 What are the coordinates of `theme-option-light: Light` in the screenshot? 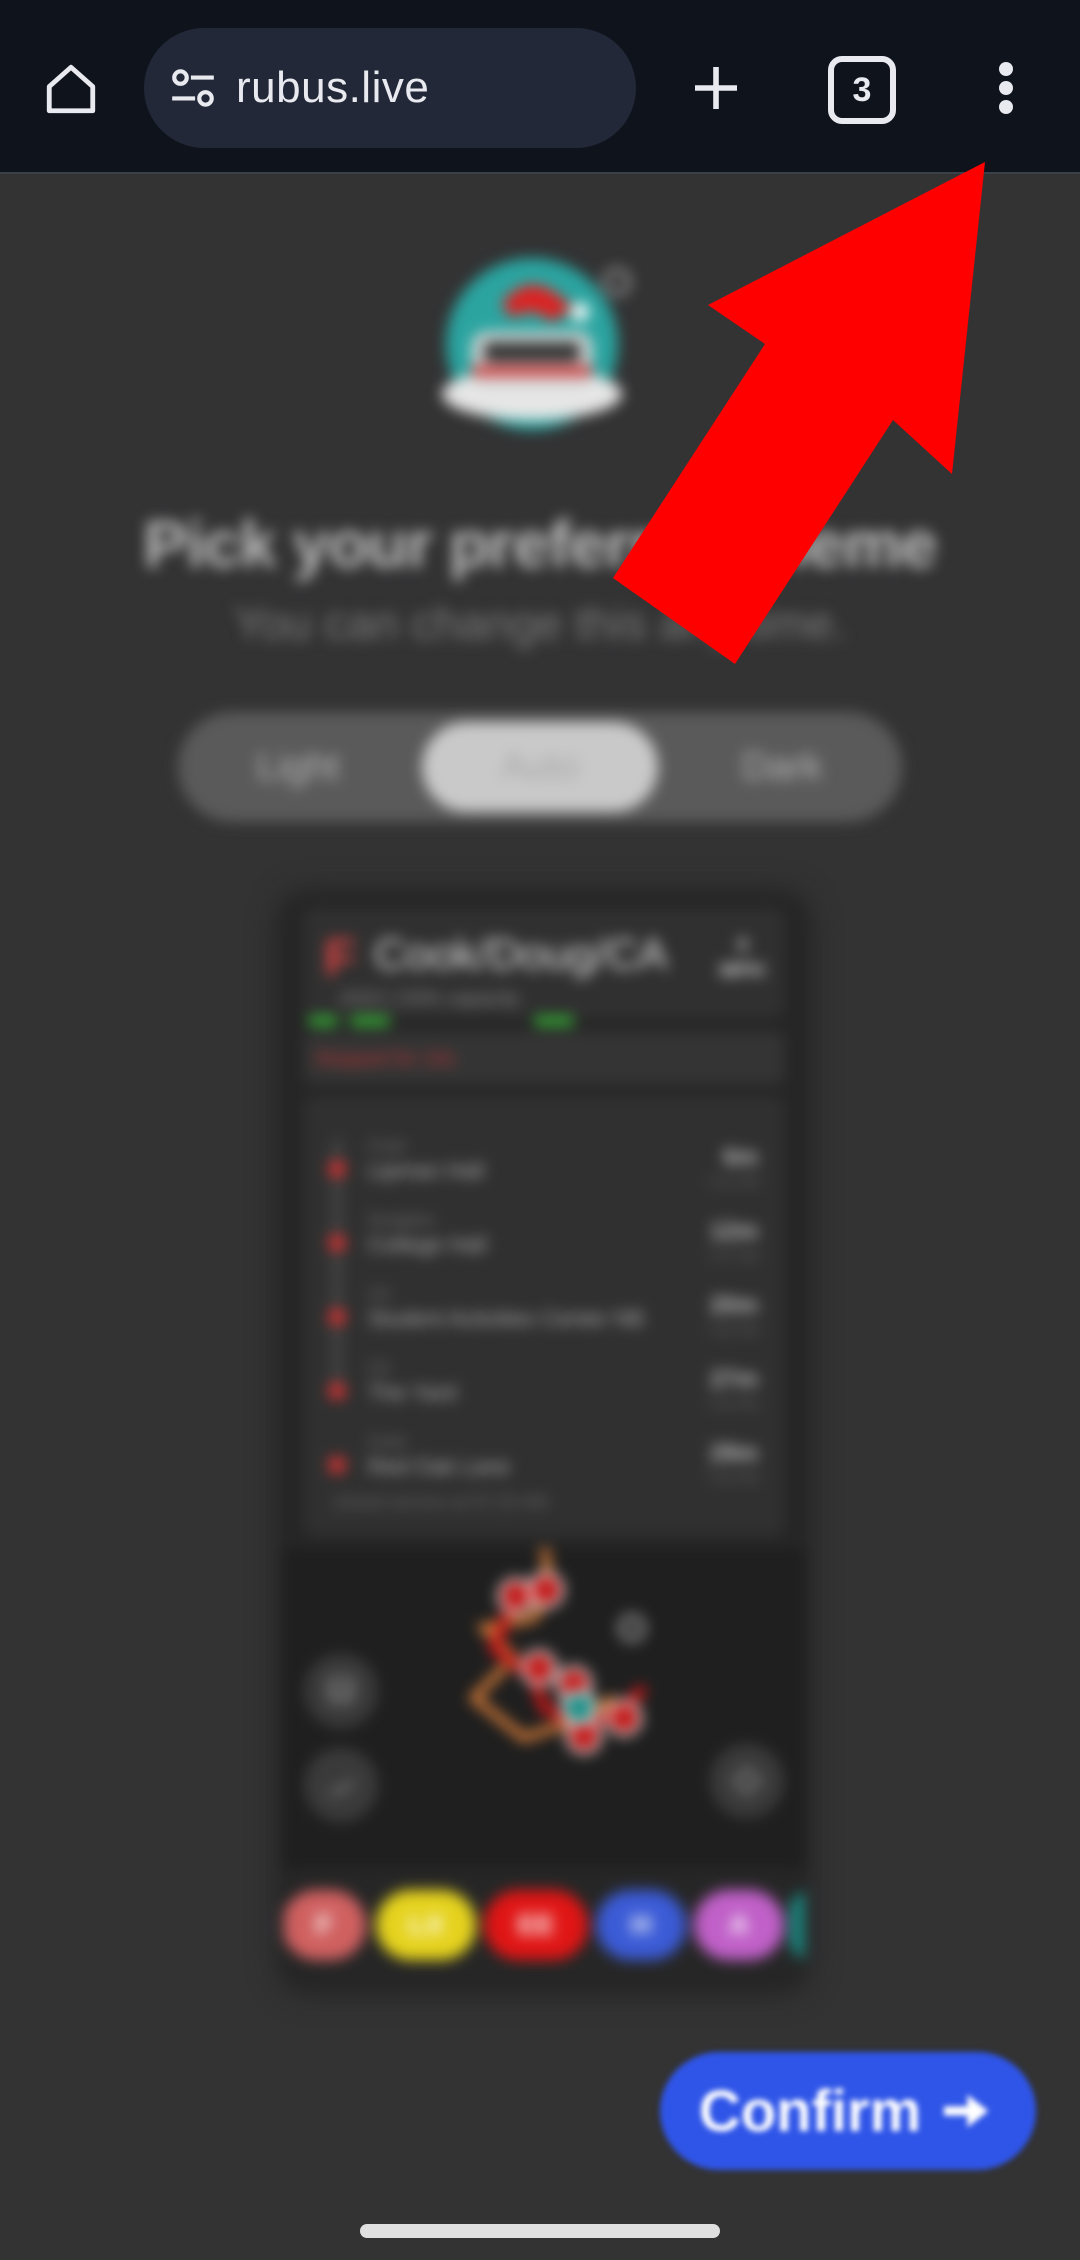 It's located at (298, 767).